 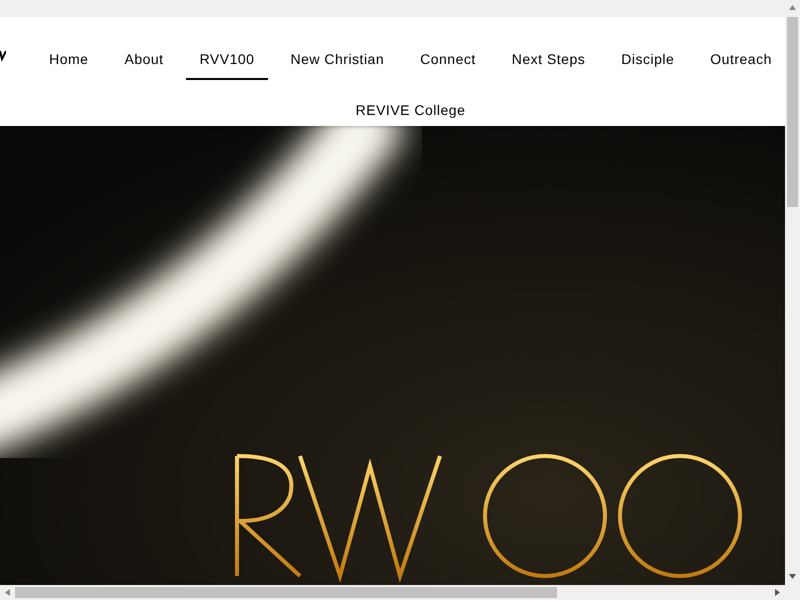 What do you see at coordinates (68, 60) in the screenshot?
I see `nav-link: Home` at bounding box center [68, 60].